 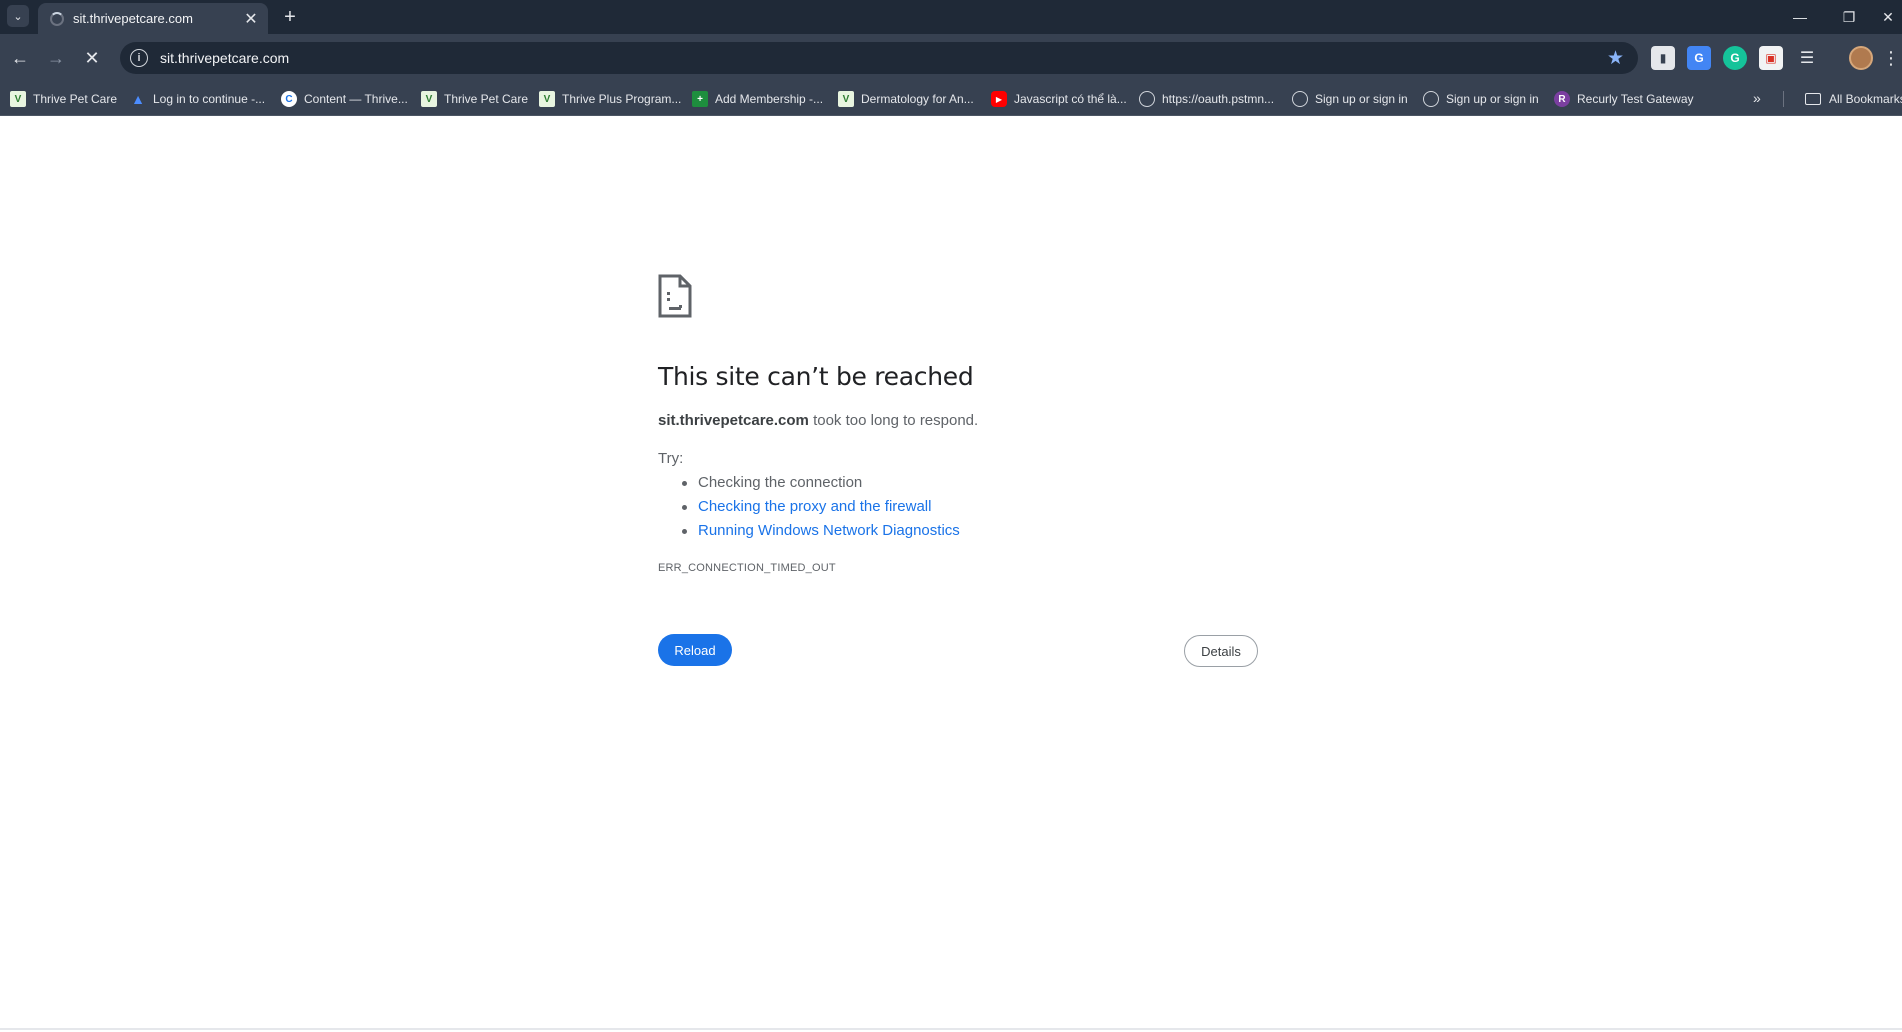 What do you see at coordinates (1865, 99) in the screenshot?
I see `all-bookmarks-label: All Bookmarks` at bounding box center [1865, 99].